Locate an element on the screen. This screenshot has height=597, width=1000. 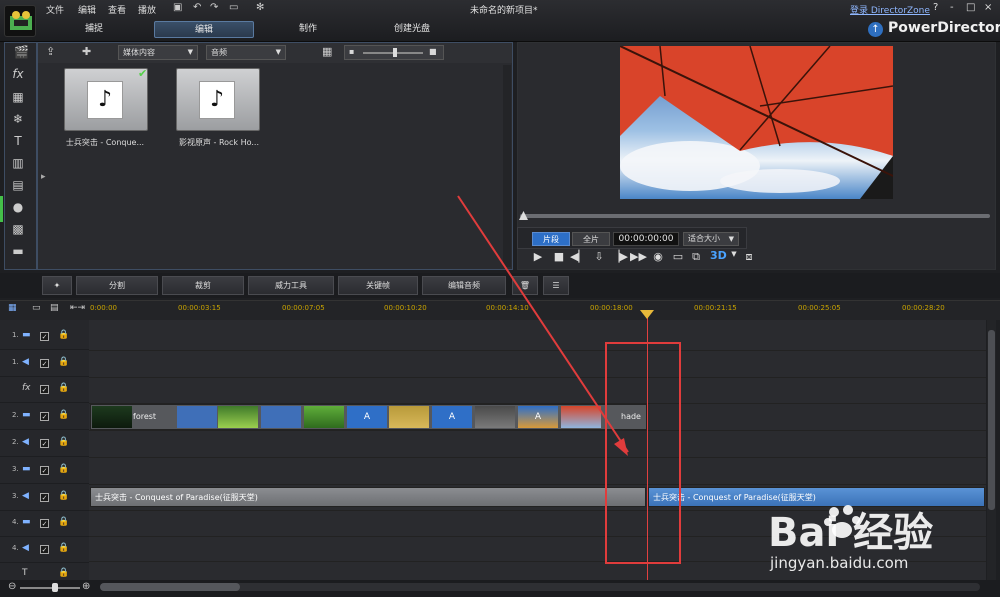
minimize-button: - is located at coordinates (952, 7).